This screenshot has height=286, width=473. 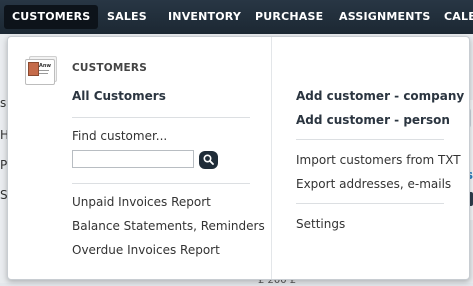 I want to click on overdue-invoices-report-link: Overdue Invoices Report, so click(x=146, y=250).